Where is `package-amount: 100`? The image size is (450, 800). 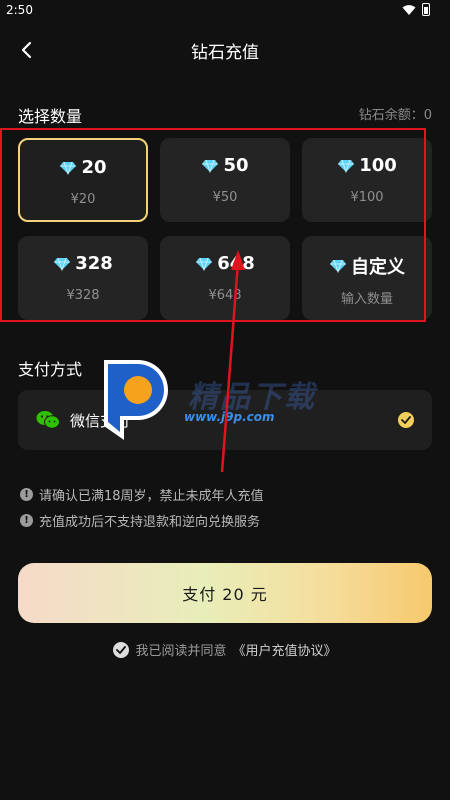
package-amount: 100 is located at coordinates (378, 165).